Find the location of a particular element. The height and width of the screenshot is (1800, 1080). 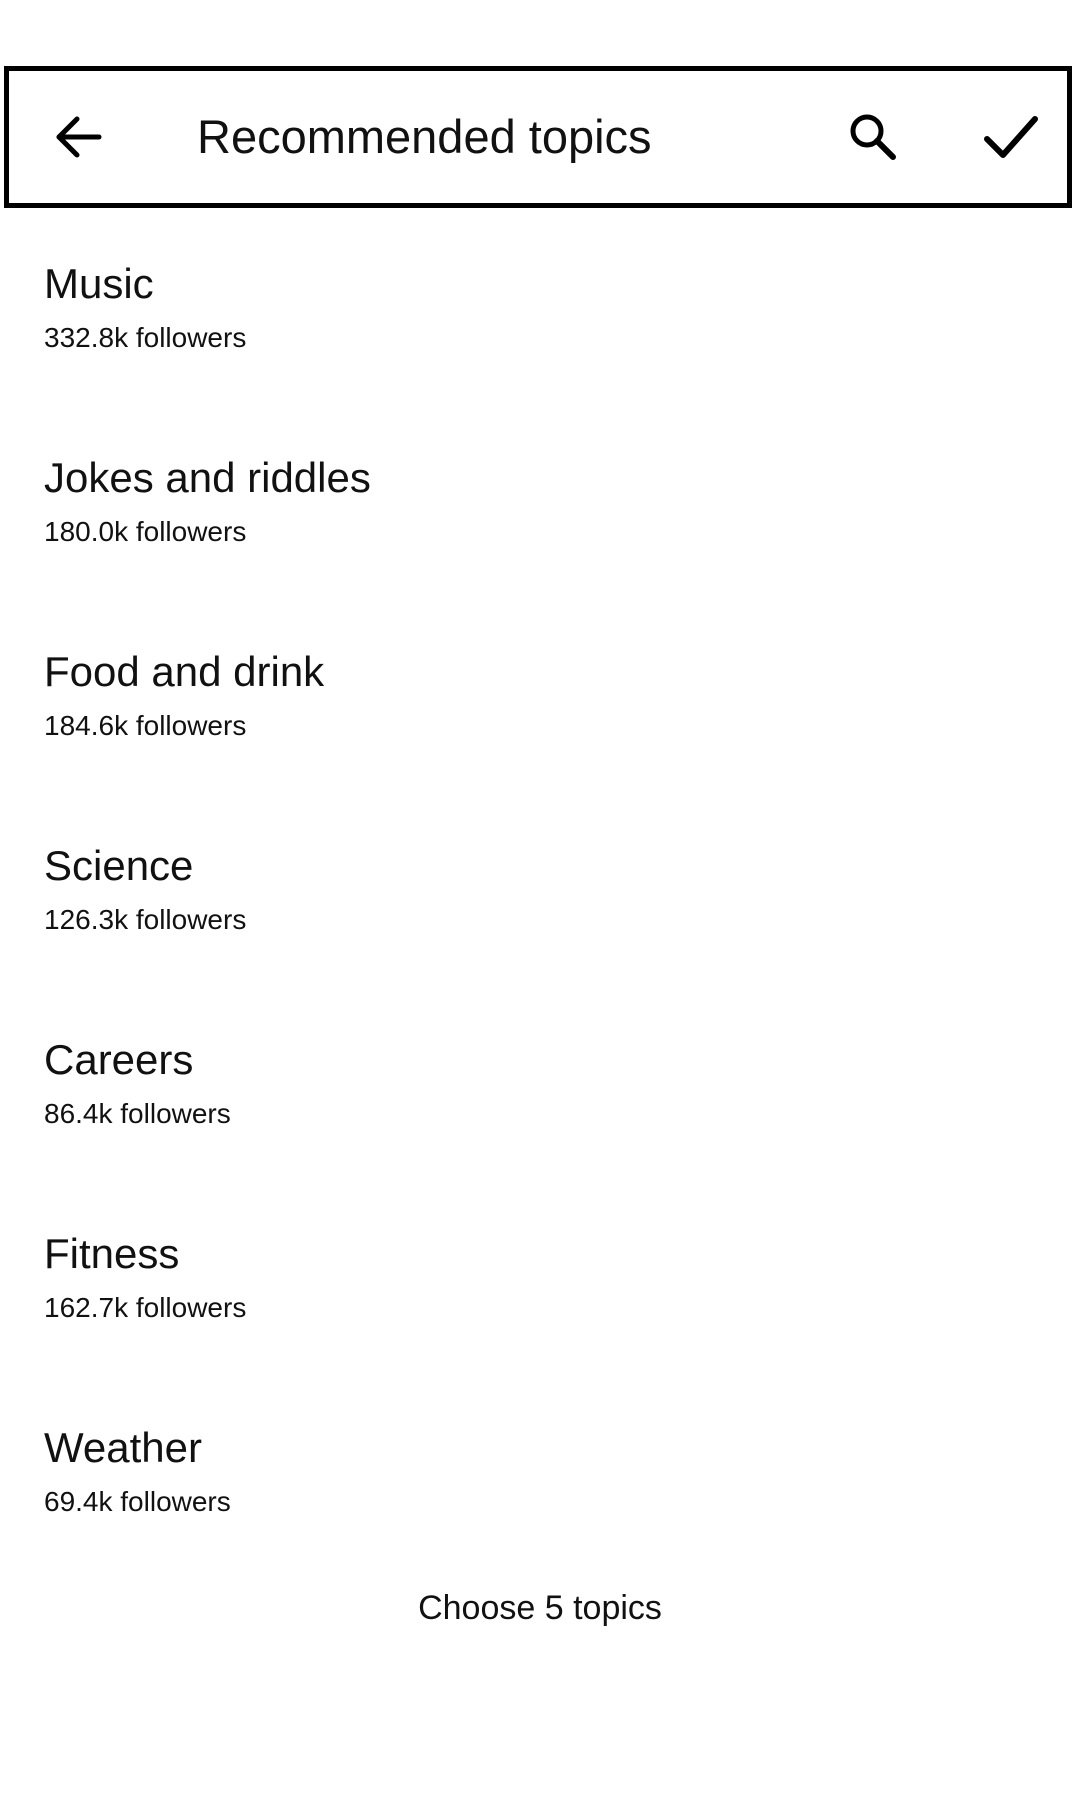

topic-name: Jokes and riddles is located at coordinates (207, 477).